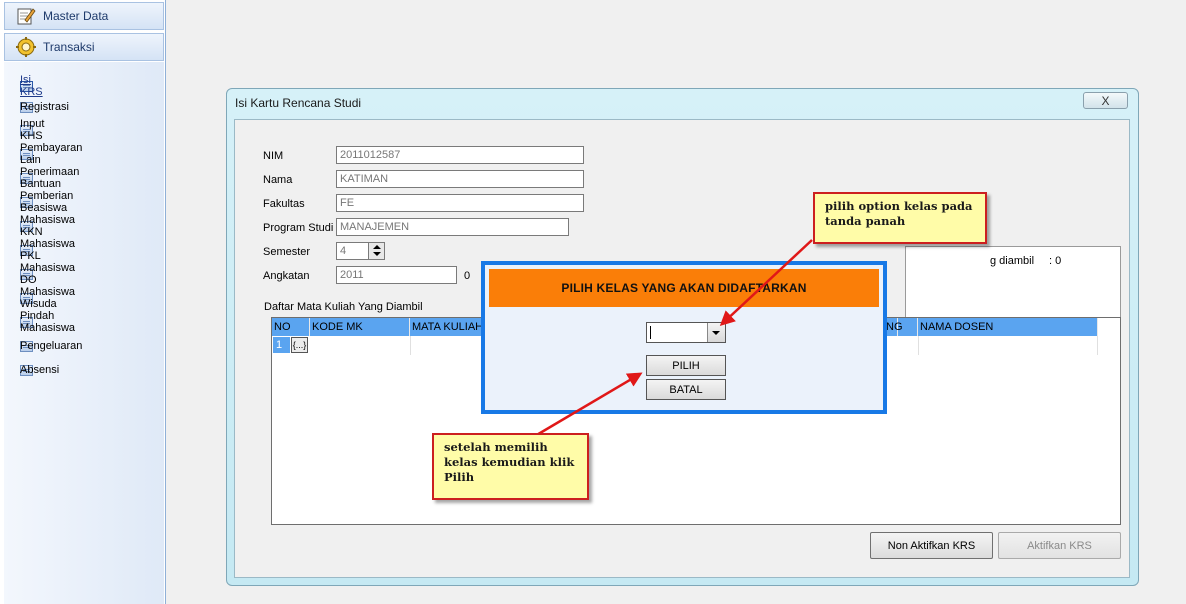 Image resolution: width=1186 pixels, height=604 pixels. Describe the element at coordinates (588, 405) in the screenshot. I see `arrow-to-pilih` at that location.